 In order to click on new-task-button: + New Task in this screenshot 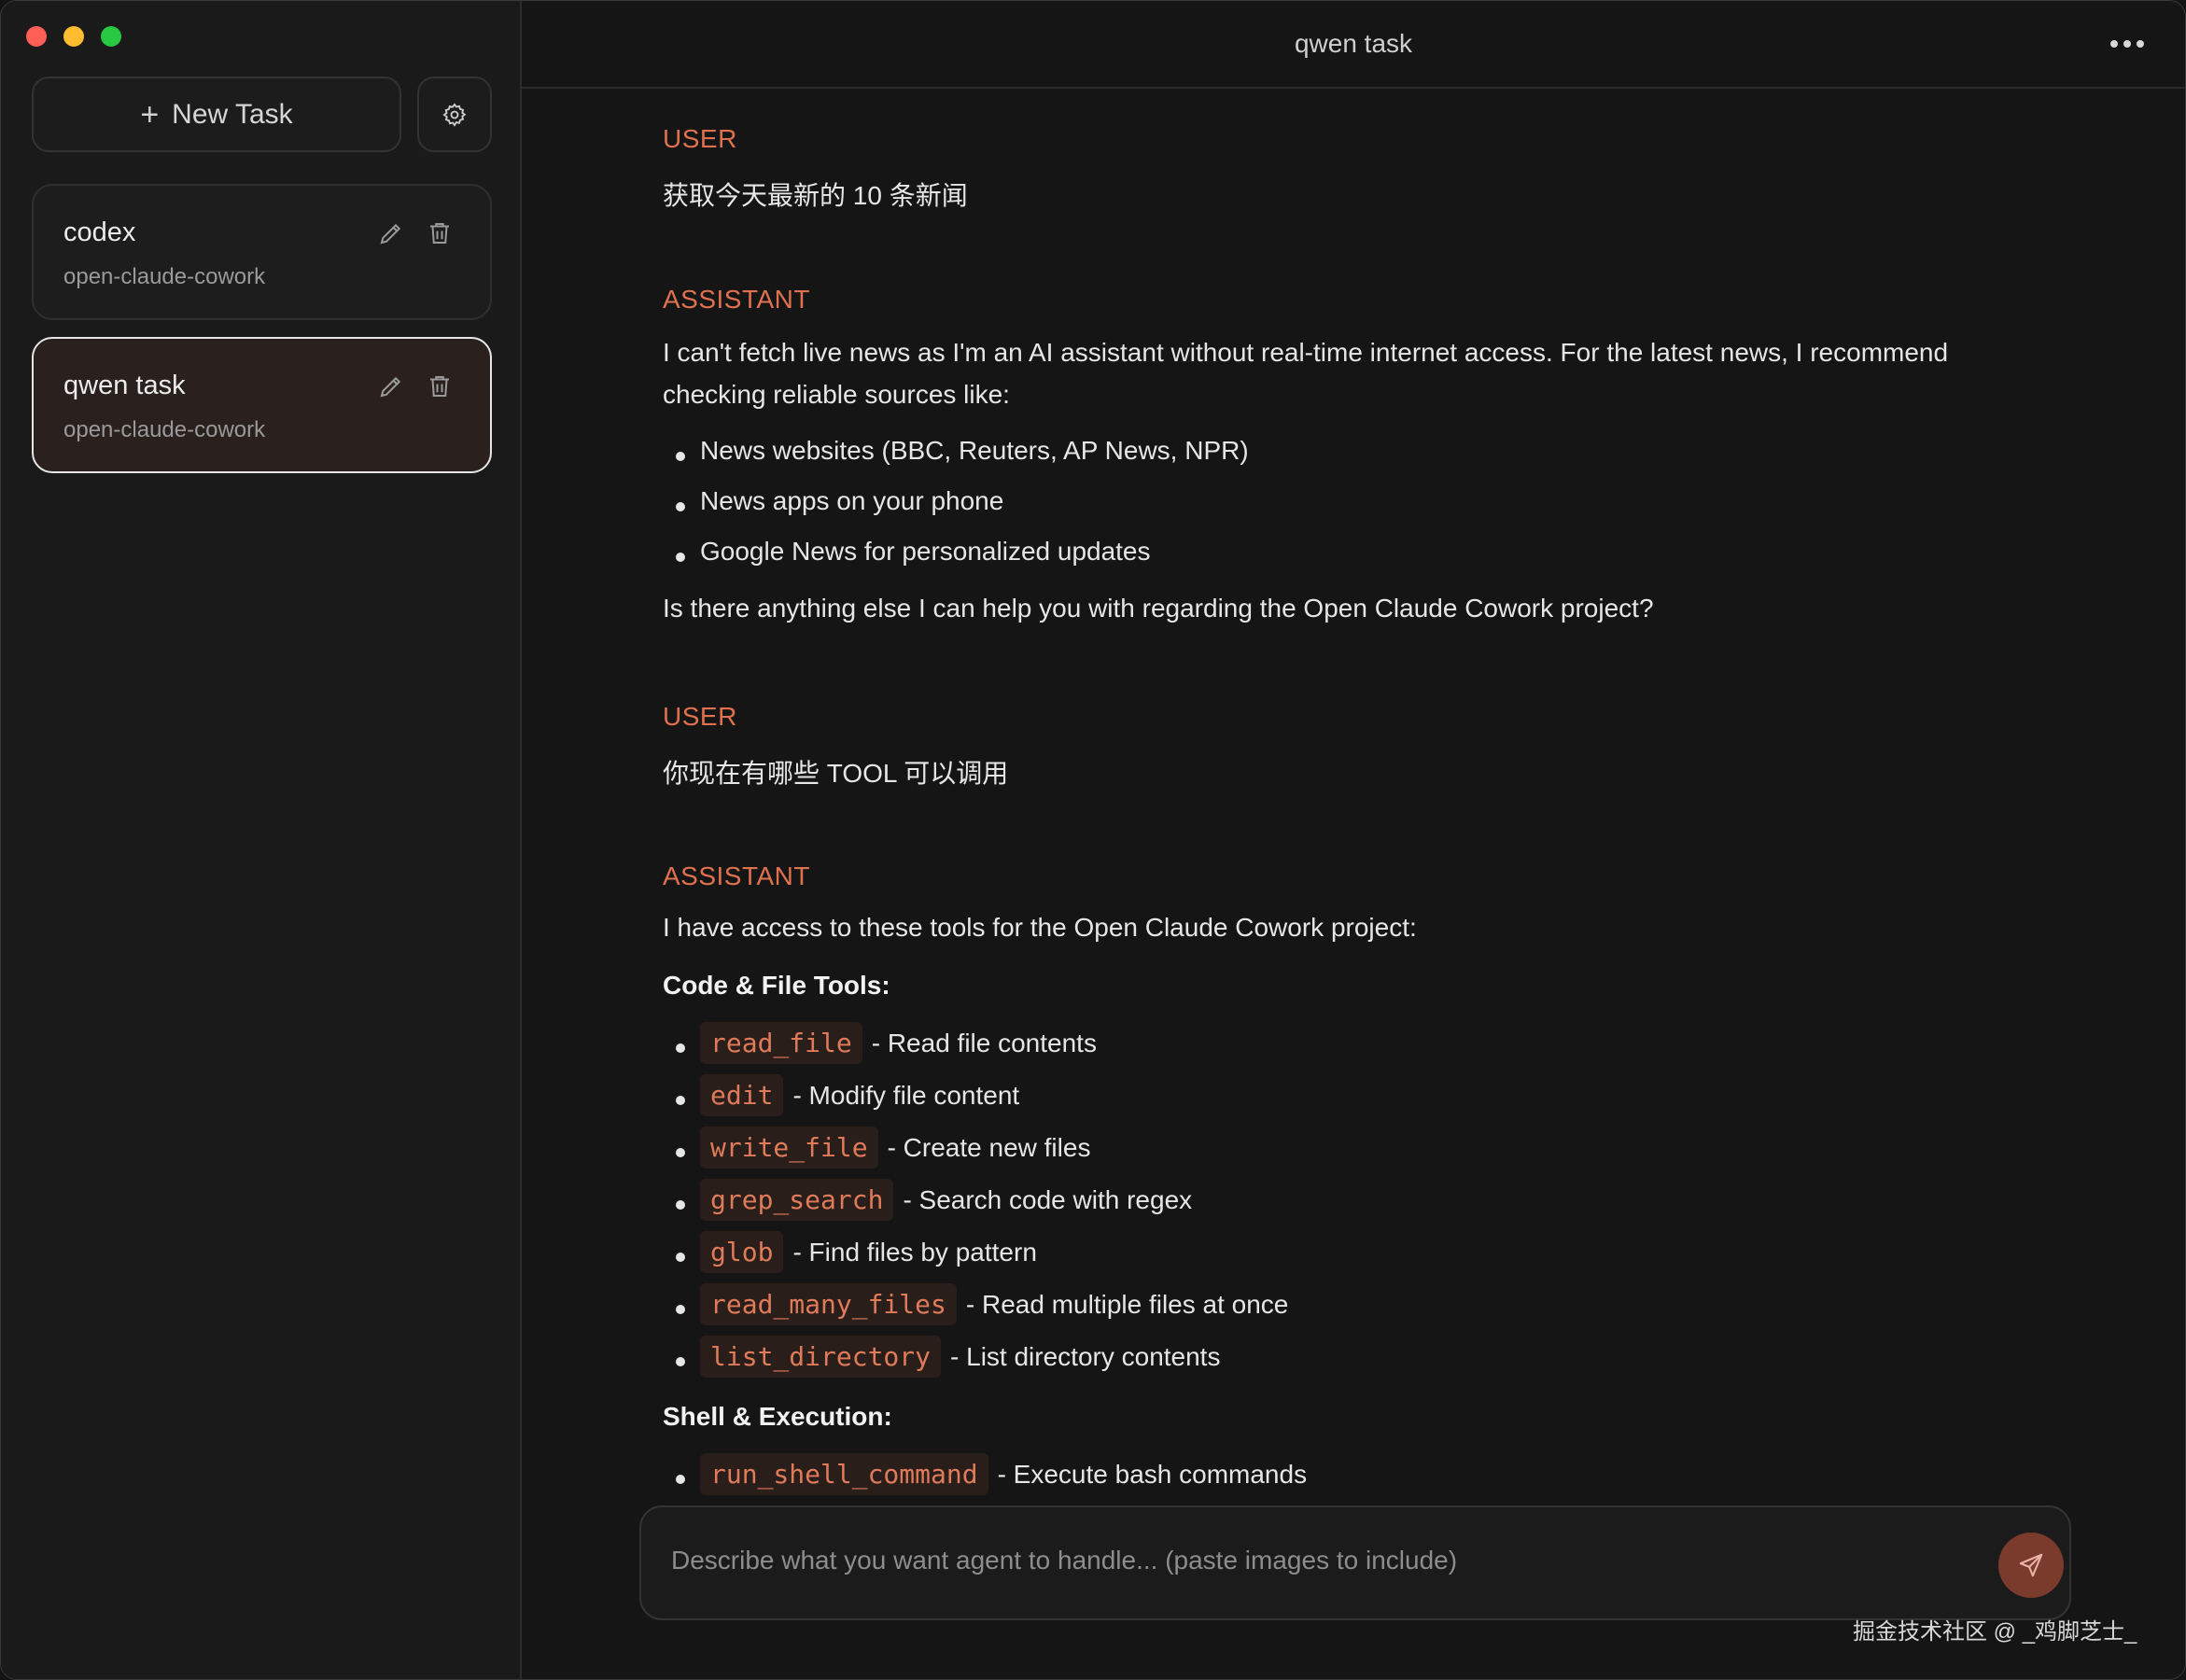, I will do `click(216, 114)`.